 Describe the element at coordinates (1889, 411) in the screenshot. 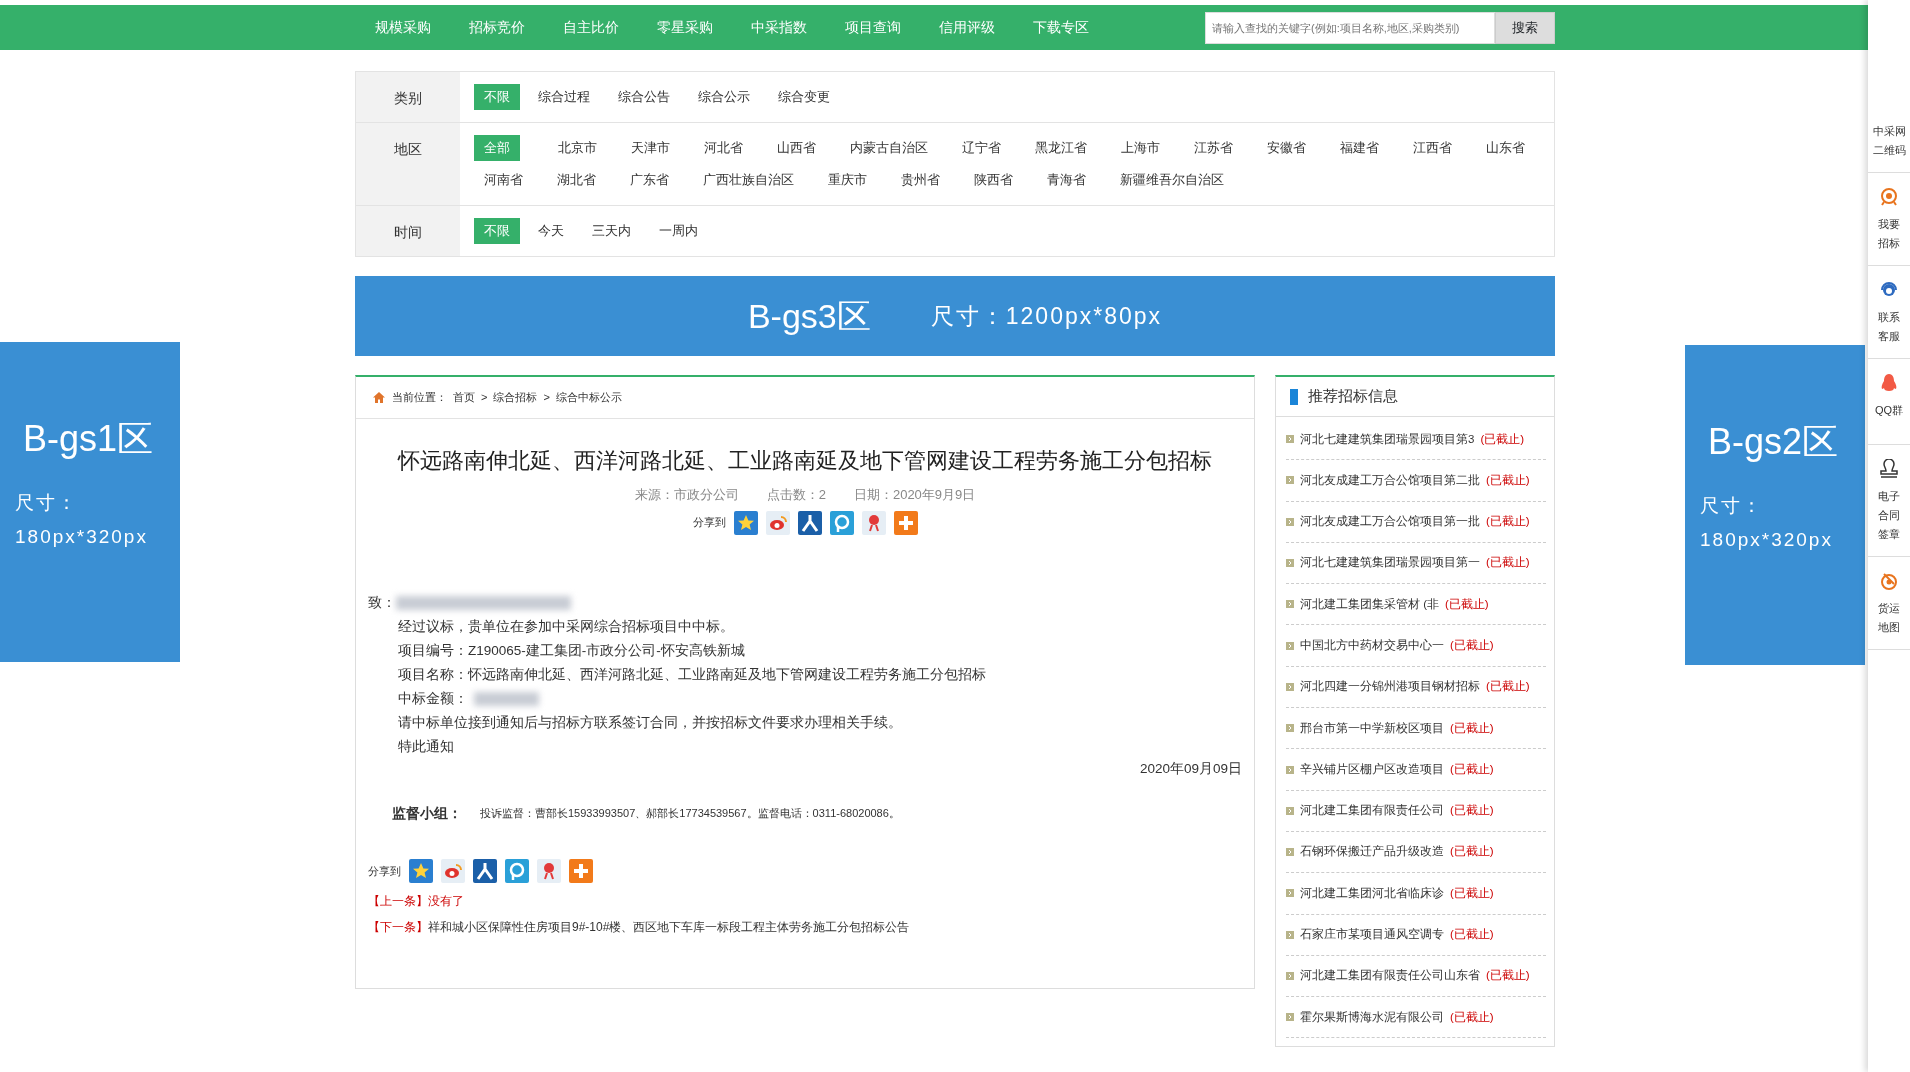

I see `sidebar-link: QQ群` at that location.